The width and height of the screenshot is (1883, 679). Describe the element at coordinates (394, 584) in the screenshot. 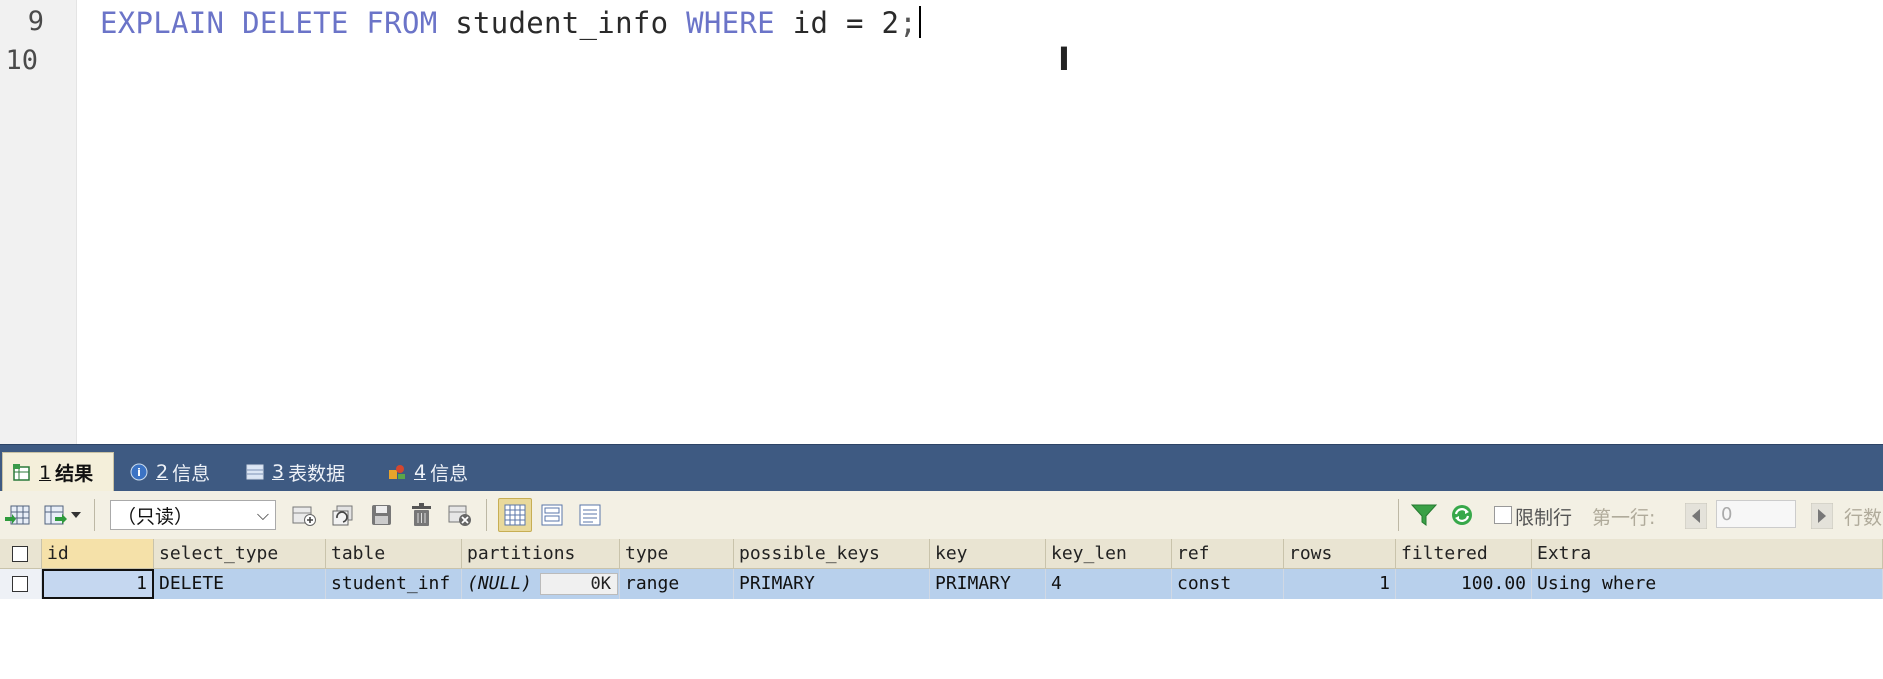

I see `table-cell-table: student_inf` at that location.